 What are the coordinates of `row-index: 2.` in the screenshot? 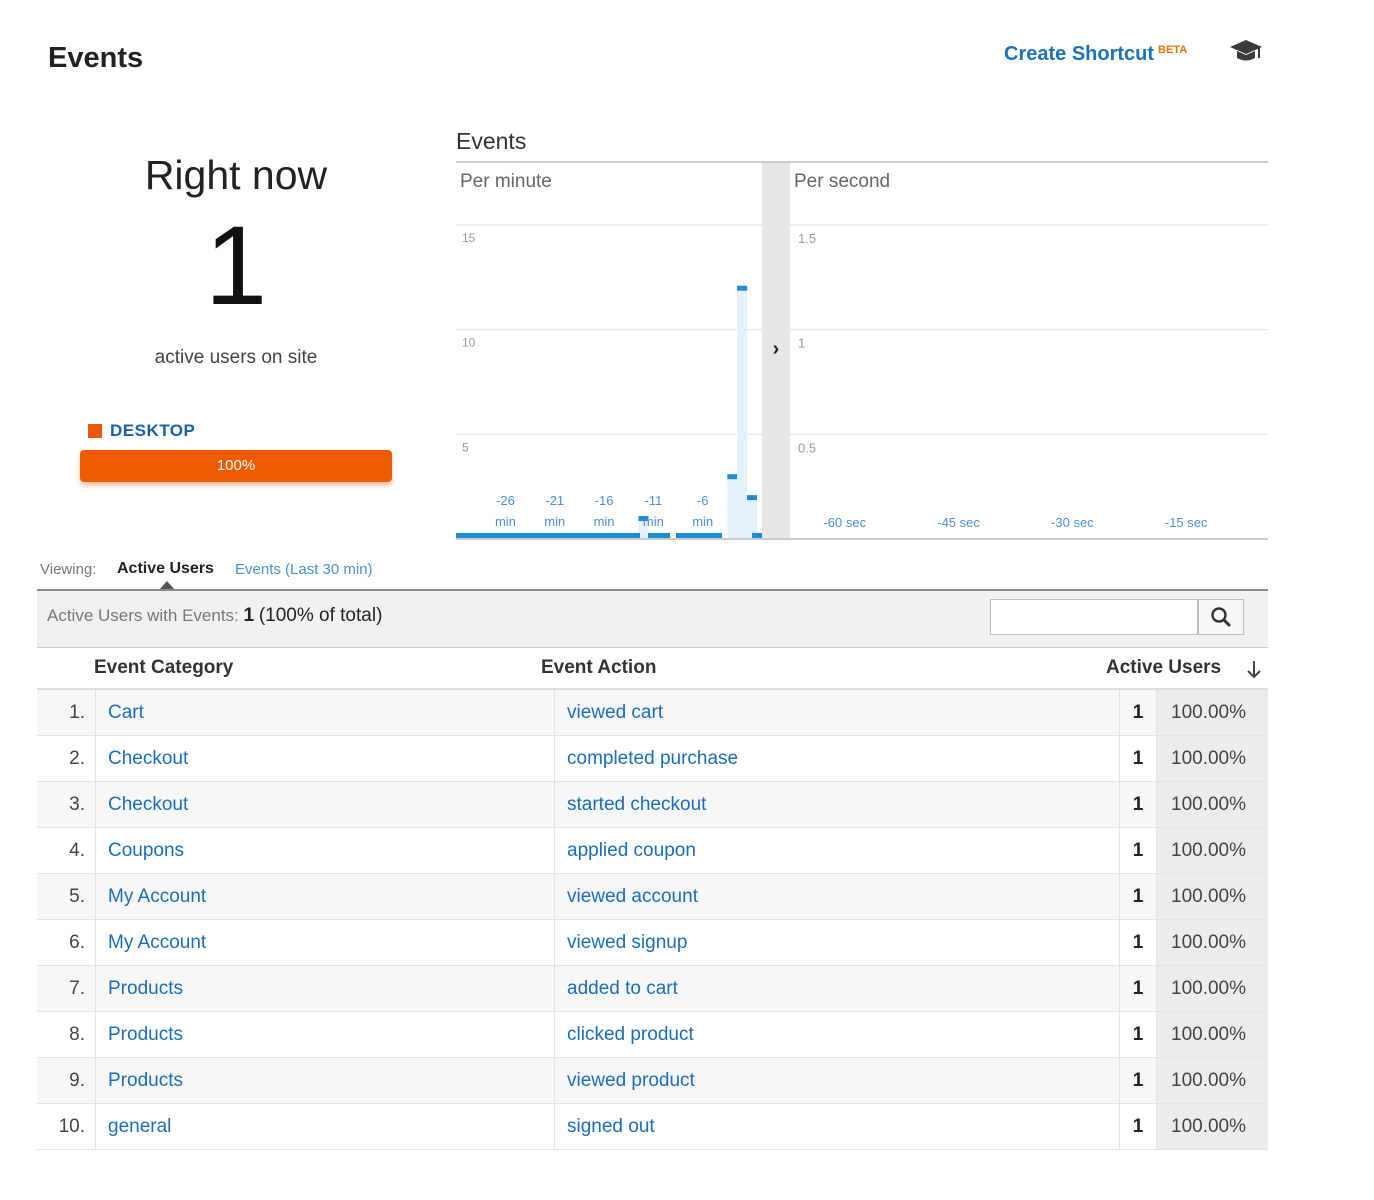 It's located at (66, 758).